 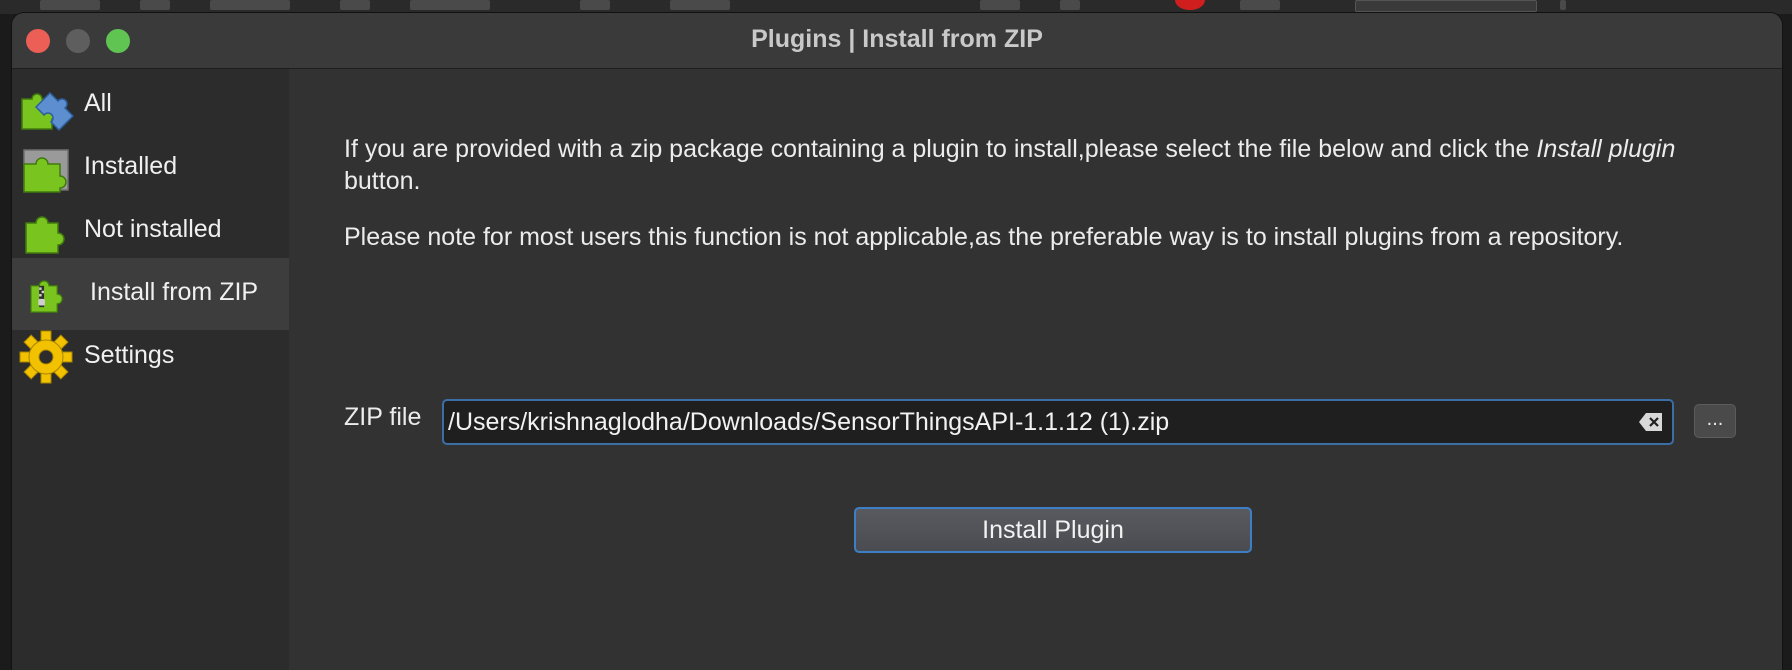 What do you see at coordinates (7, 305) in the screenshot?
I see `background-edge-text` at bounding box center [7, 305].